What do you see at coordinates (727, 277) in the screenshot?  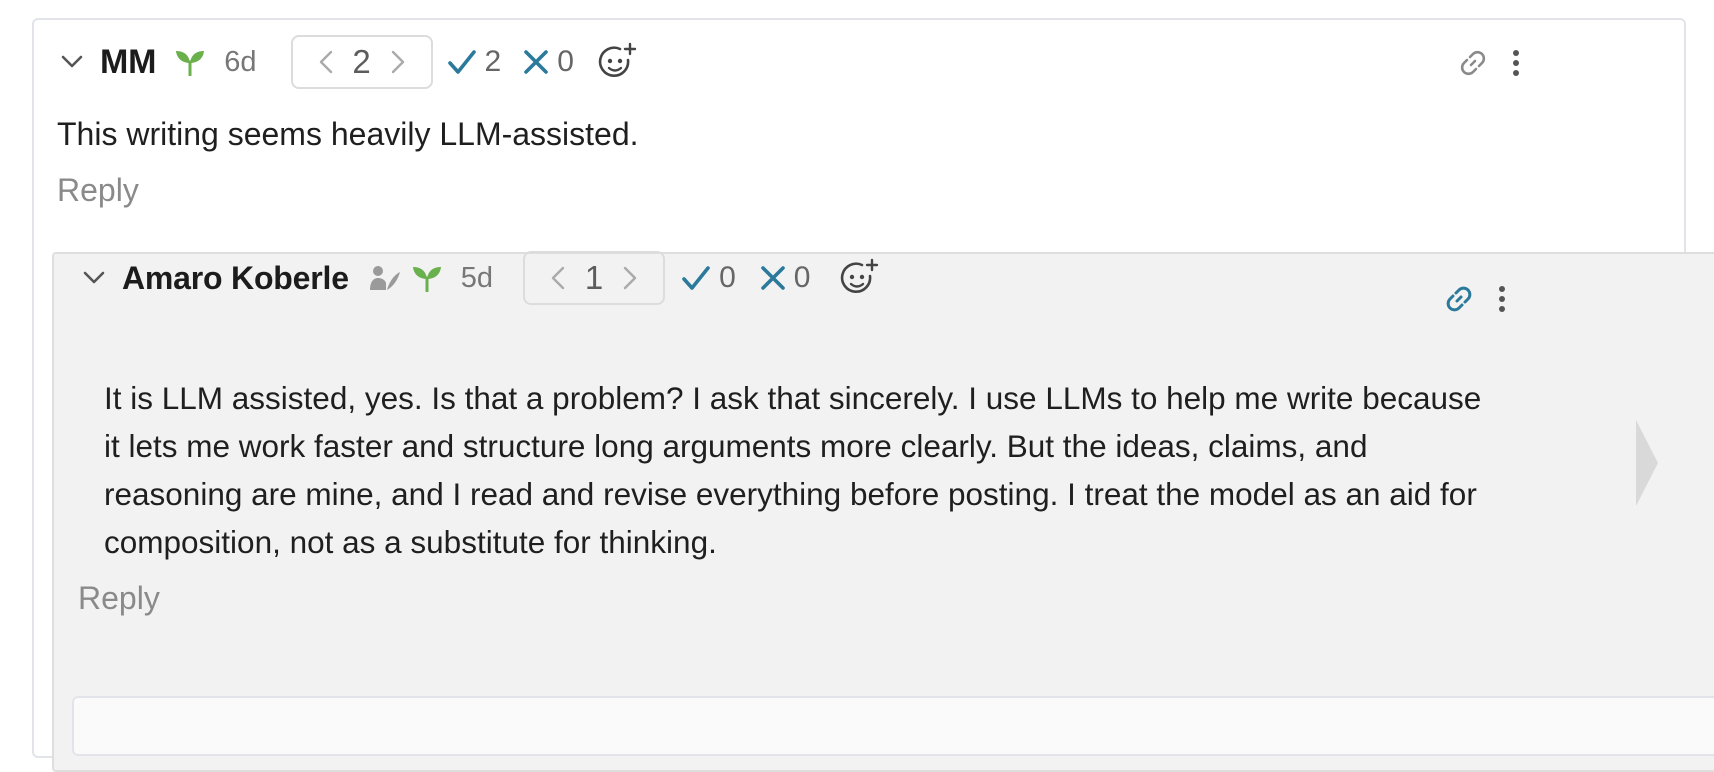 I see `agree-count: 0` at bounding box center [727, 277].